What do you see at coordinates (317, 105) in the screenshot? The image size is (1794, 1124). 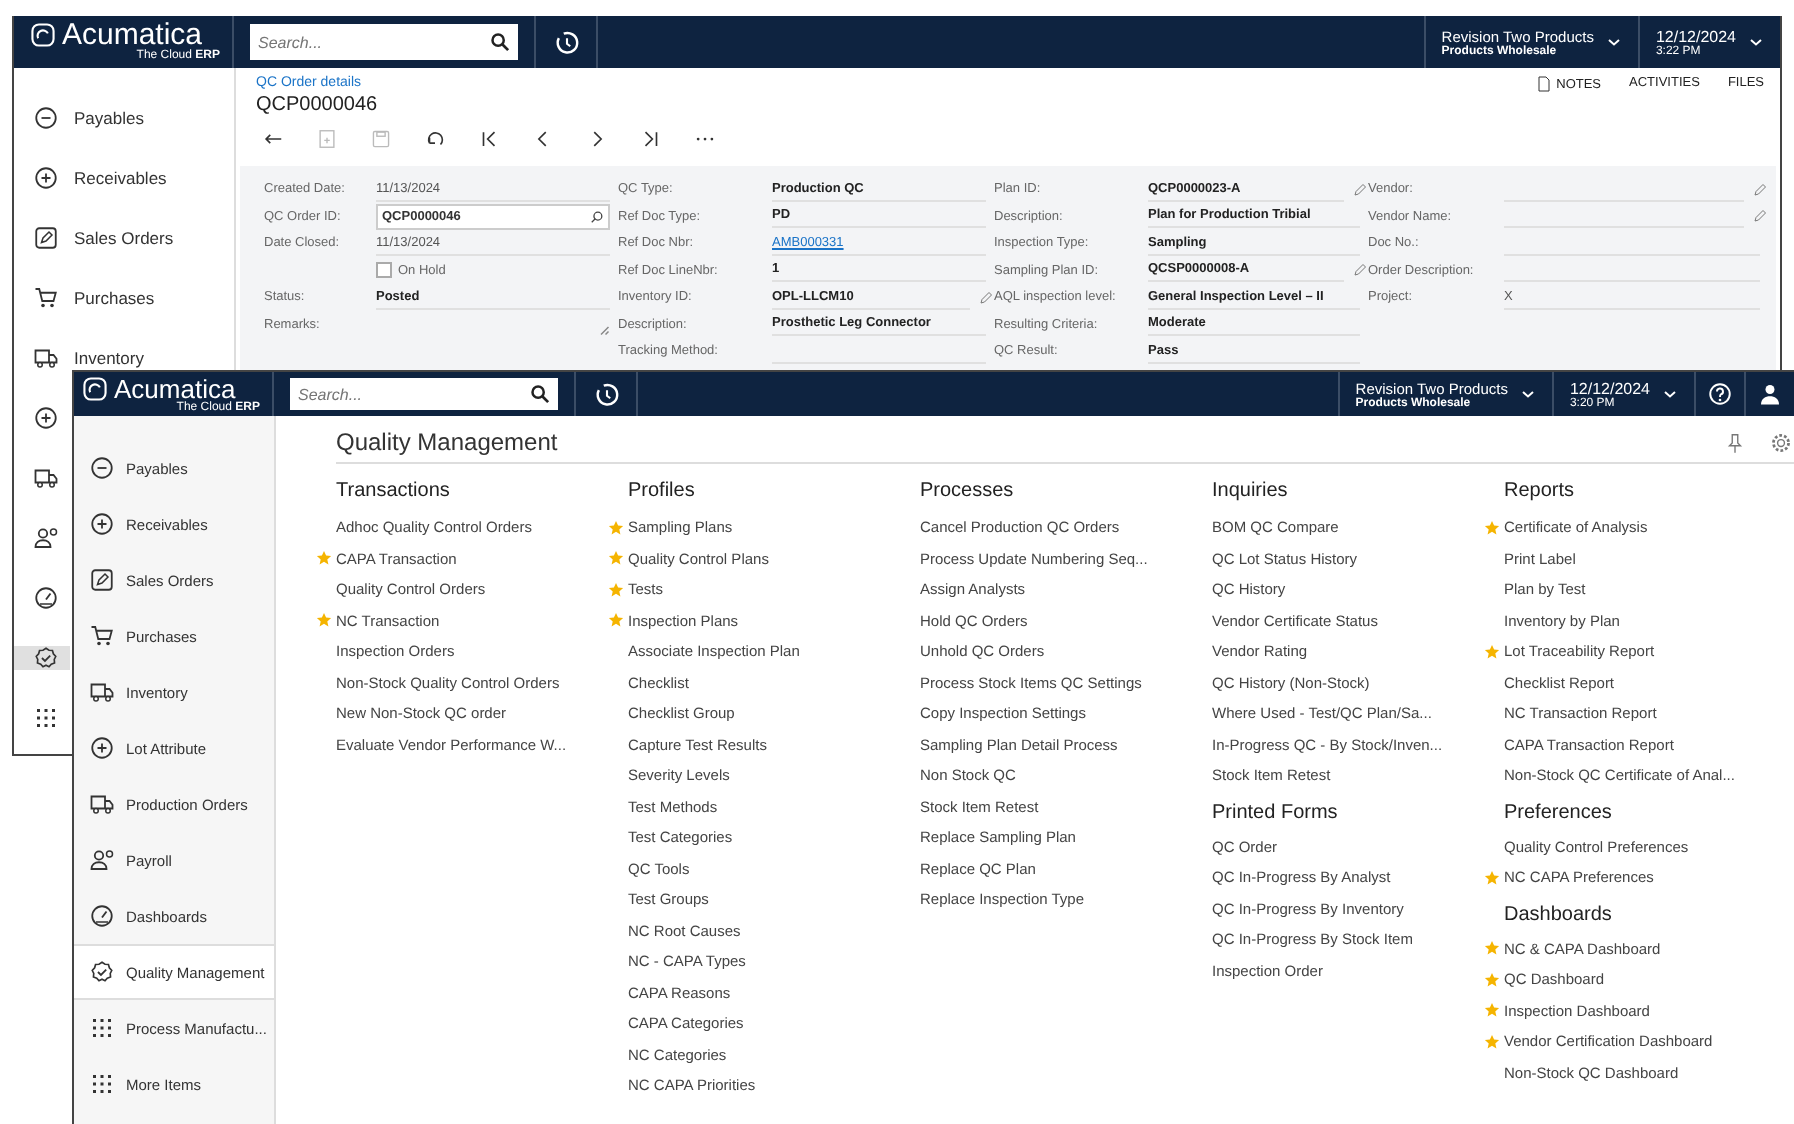 I see `page-title: QCP0000046` at bounding box center [317, 105].